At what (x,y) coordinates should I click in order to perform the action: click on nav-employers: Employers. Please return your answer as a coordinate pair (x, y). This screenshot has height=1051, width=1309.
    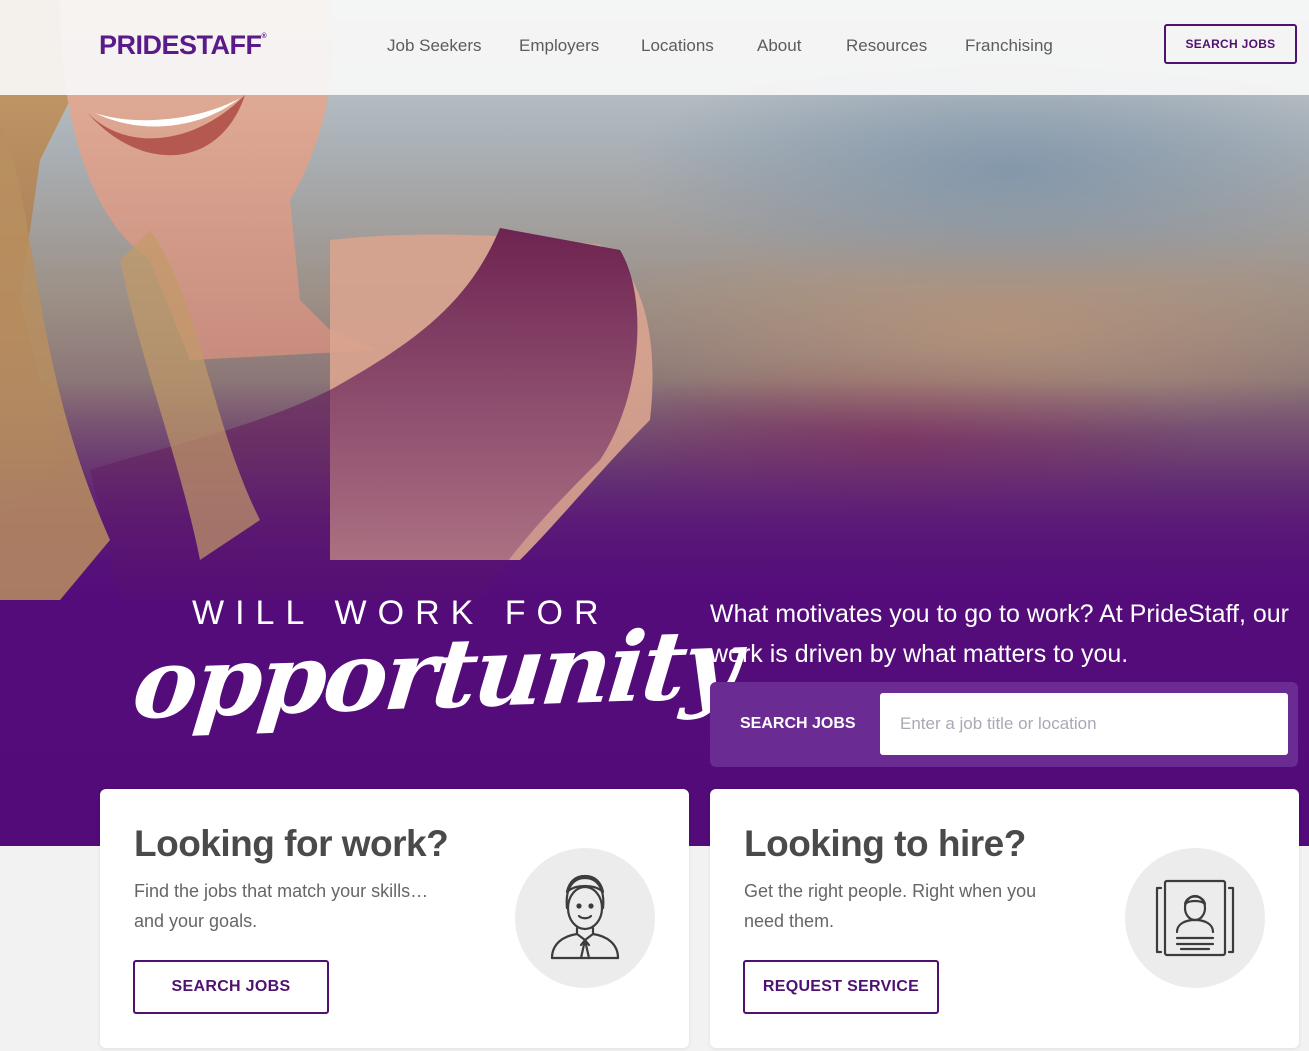
    Looking at the image, I should click on (559, 46).